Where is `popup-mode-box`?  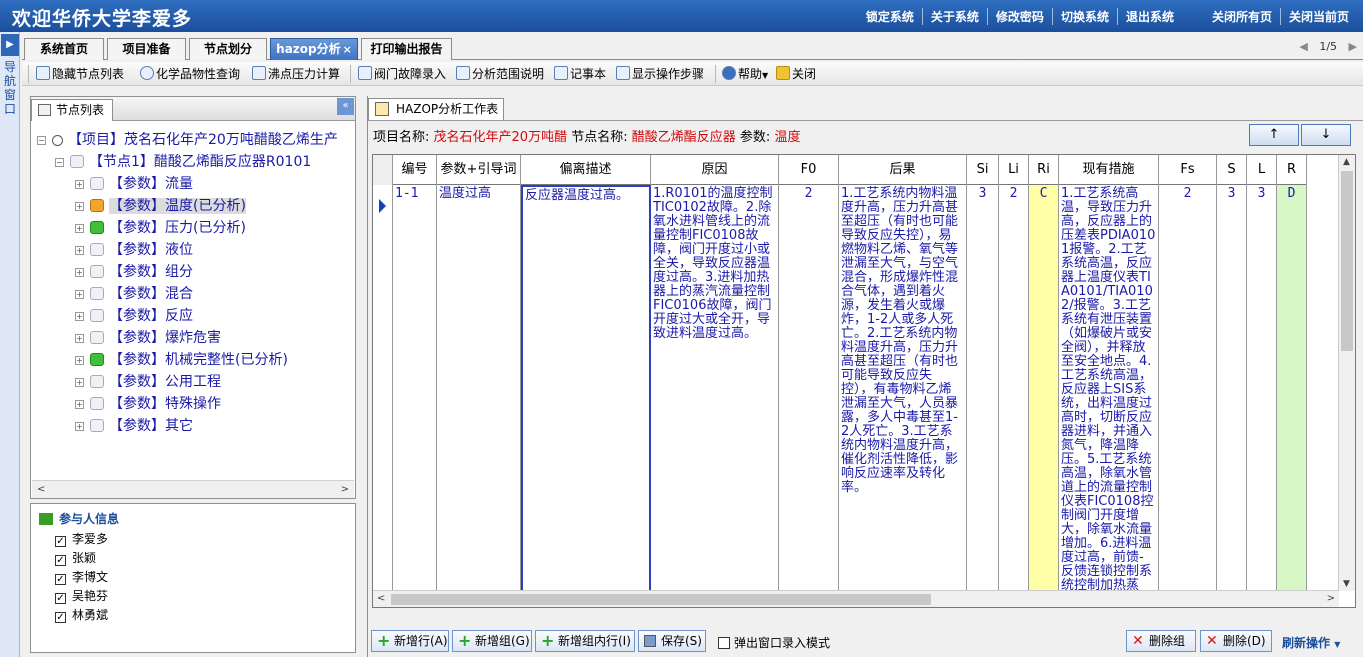 popup-mode-box is located at coordinates (724, 643).